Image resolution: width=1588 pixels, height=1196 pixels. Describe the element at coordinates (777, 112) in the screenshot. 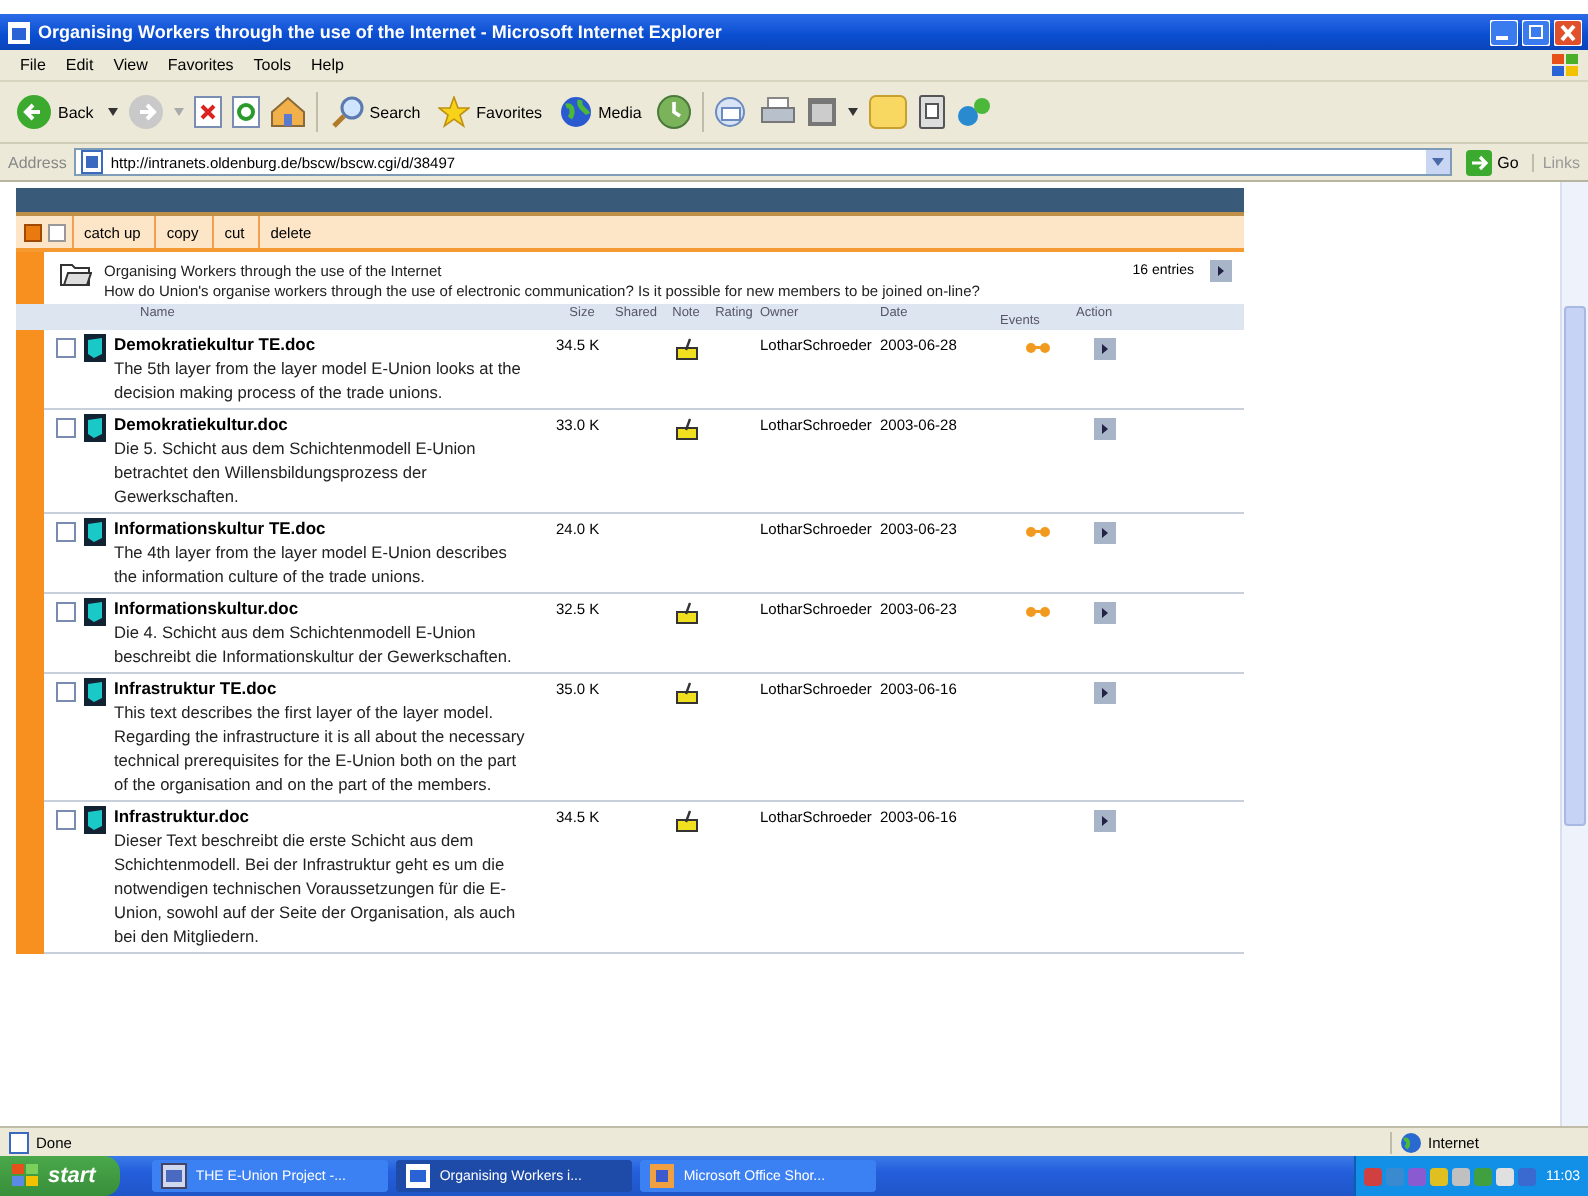

I see `printer-icon` at that location.